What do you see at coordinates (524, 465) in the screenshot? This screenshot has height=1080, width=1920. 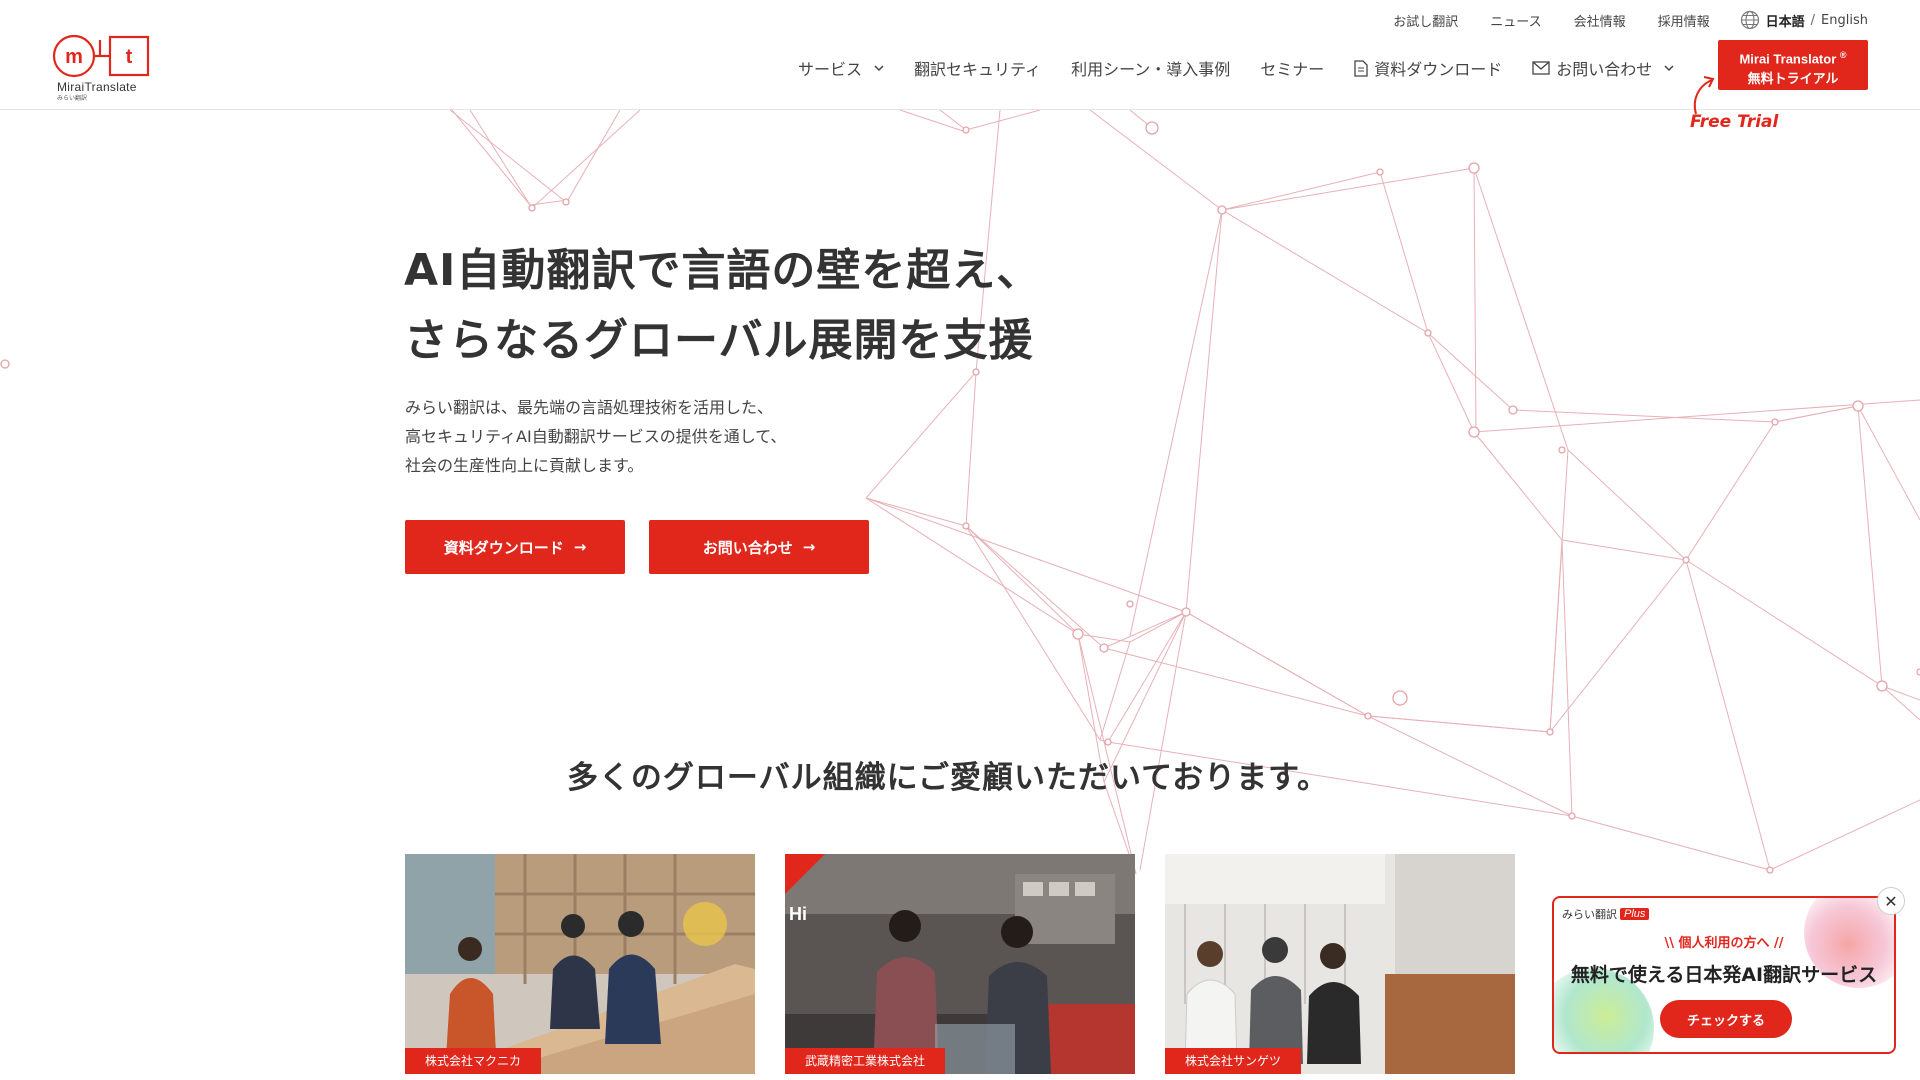 I see `hero-desc-line-3: 社会の生産性向上に貢献します。` at bounding box center [524, 465].